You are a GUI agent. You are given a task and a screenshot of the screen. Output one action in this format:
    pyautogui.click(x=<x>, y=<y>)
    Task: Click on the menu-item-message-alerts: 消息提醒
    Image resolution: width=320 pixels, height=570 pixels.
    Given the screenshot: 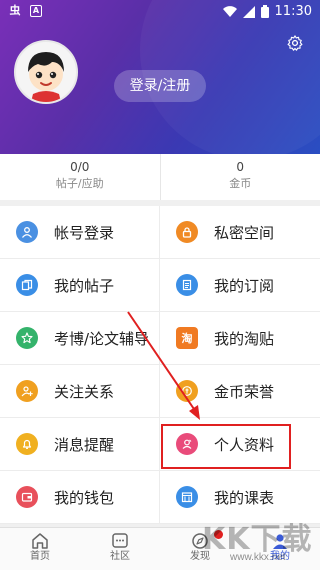 What is the action you would take?
    pyautogui.click(x=80, y=444)
    